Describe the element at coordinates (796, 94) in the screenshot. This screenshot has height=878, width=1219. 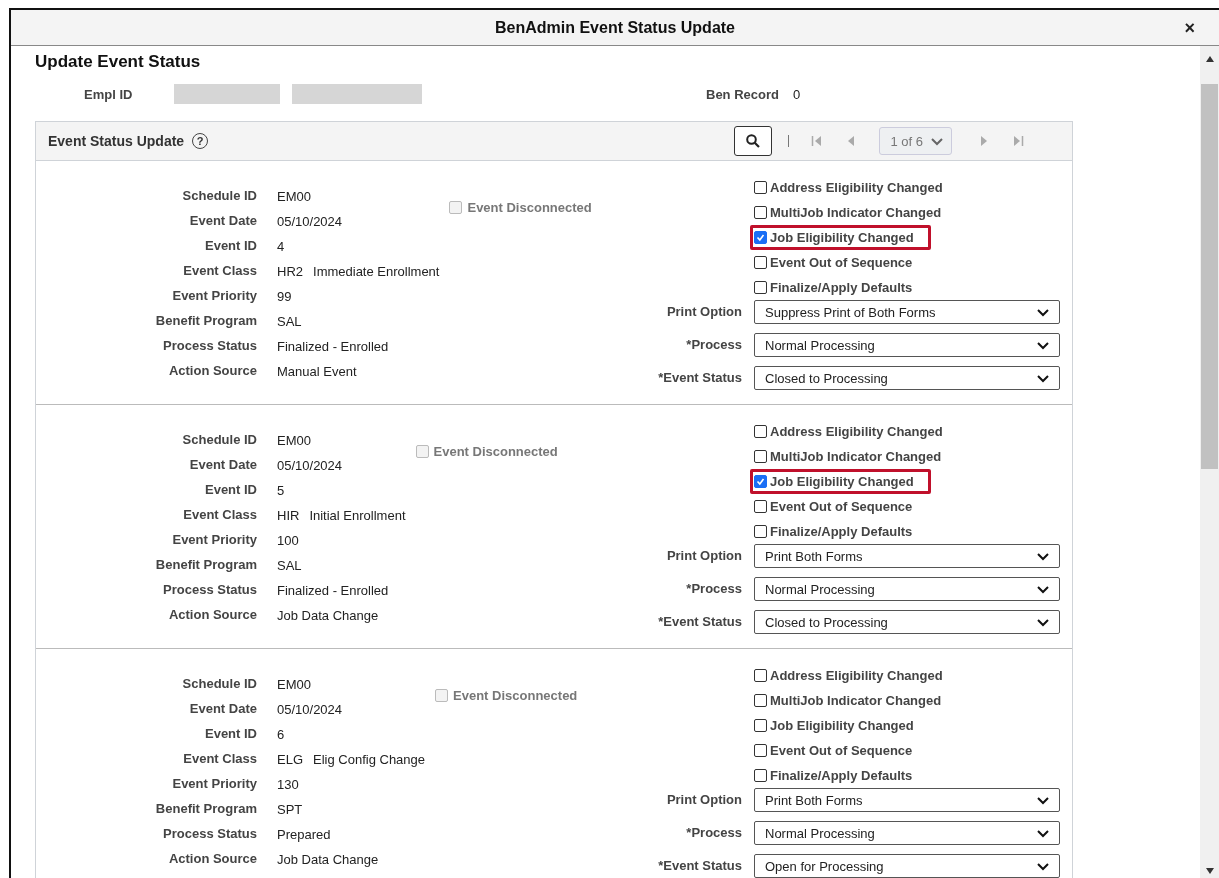
I see `field-value: 0` at that location.